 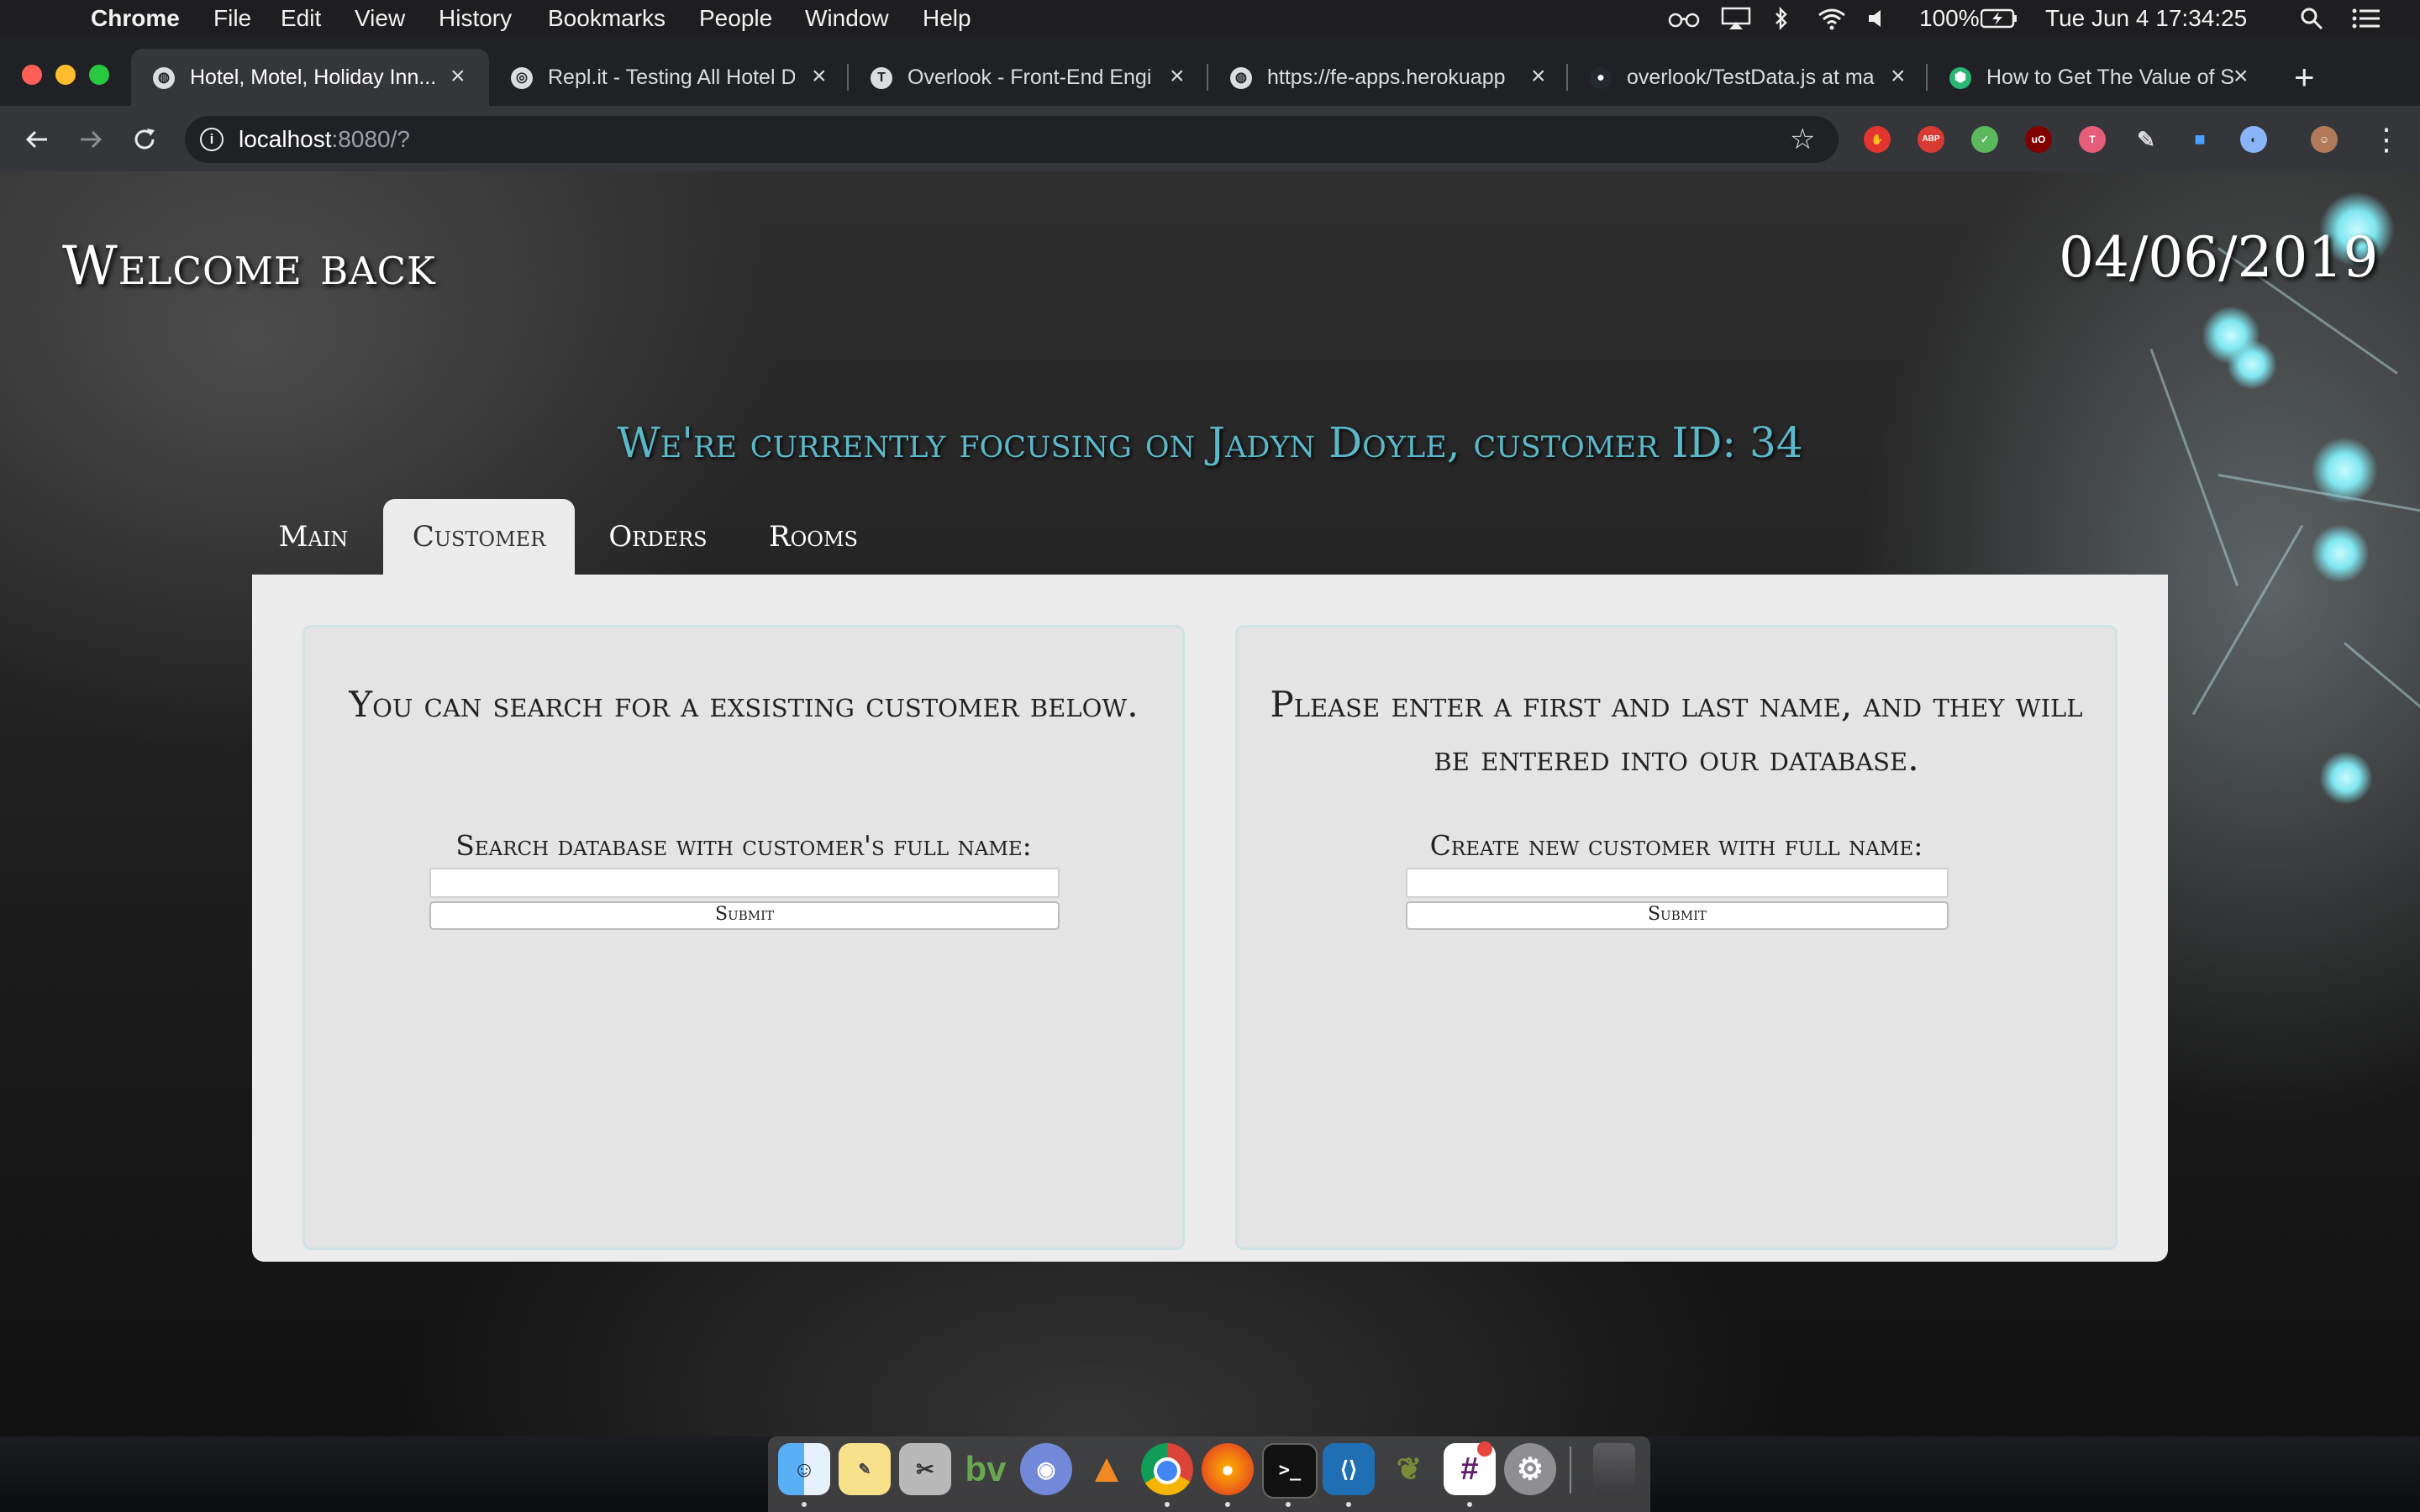 I want to click on adblock-plus-icon: ABP, so click(x=1931, y=139).